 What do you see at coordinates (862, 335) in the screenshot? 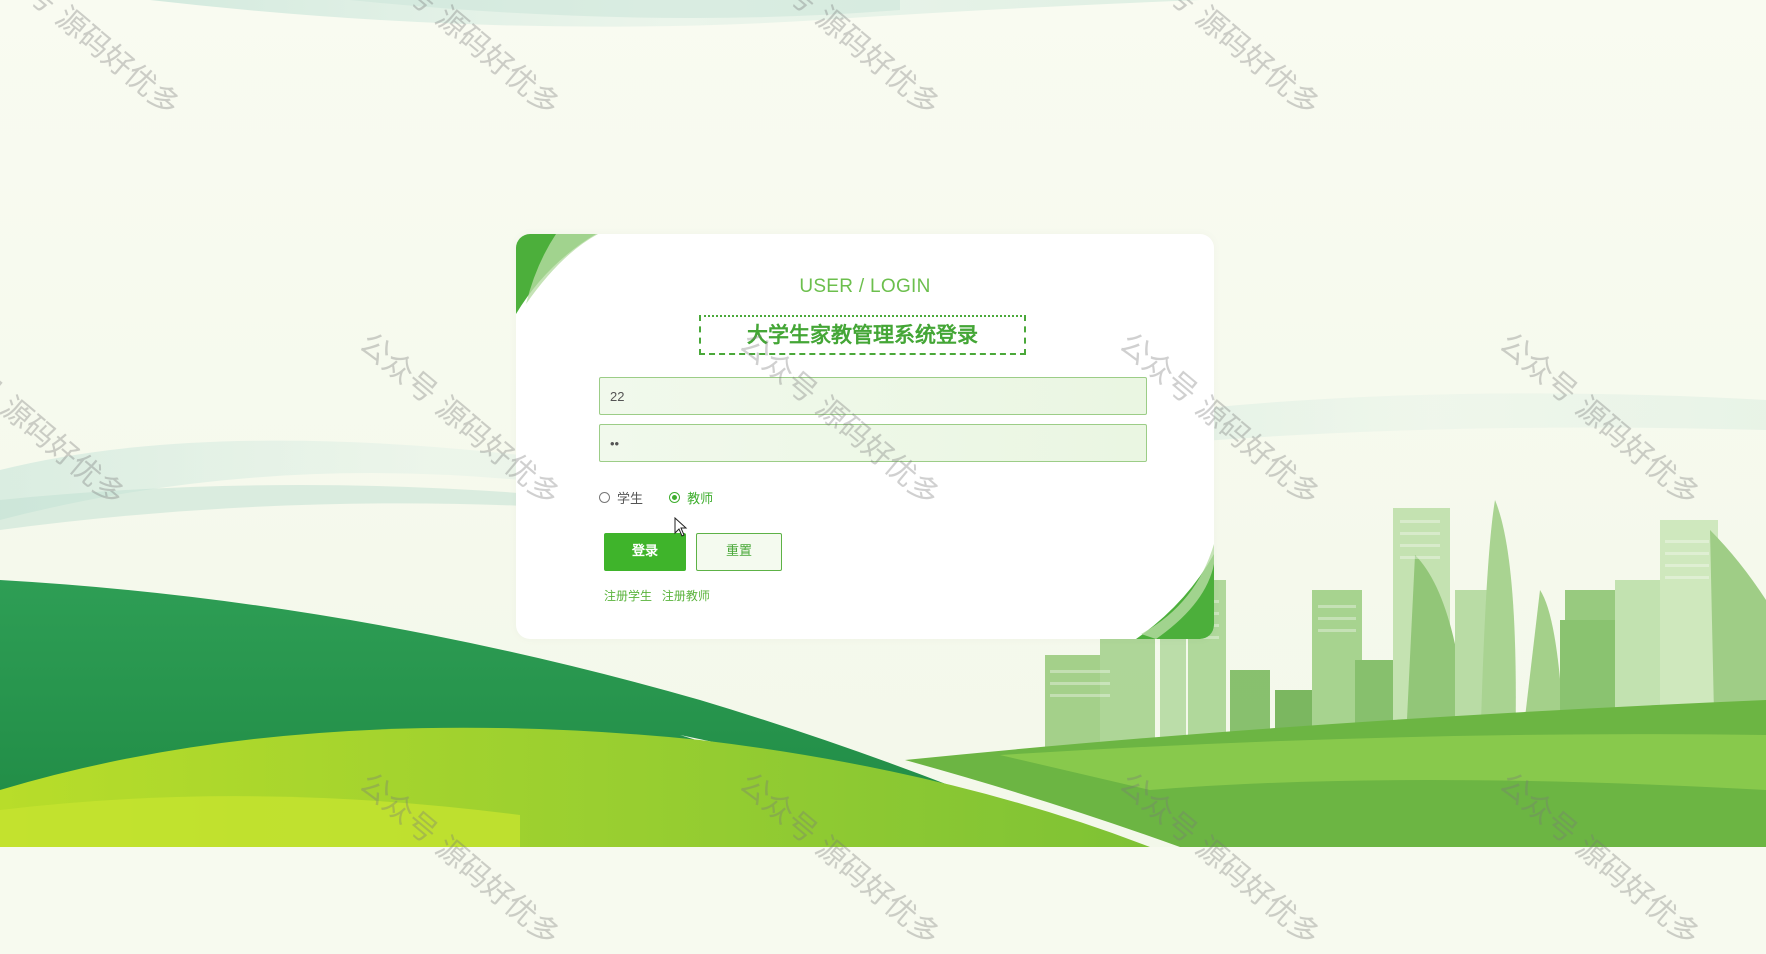
I see `page-title: 大学生家教管理系统登录` at bounding box center [862, 335].